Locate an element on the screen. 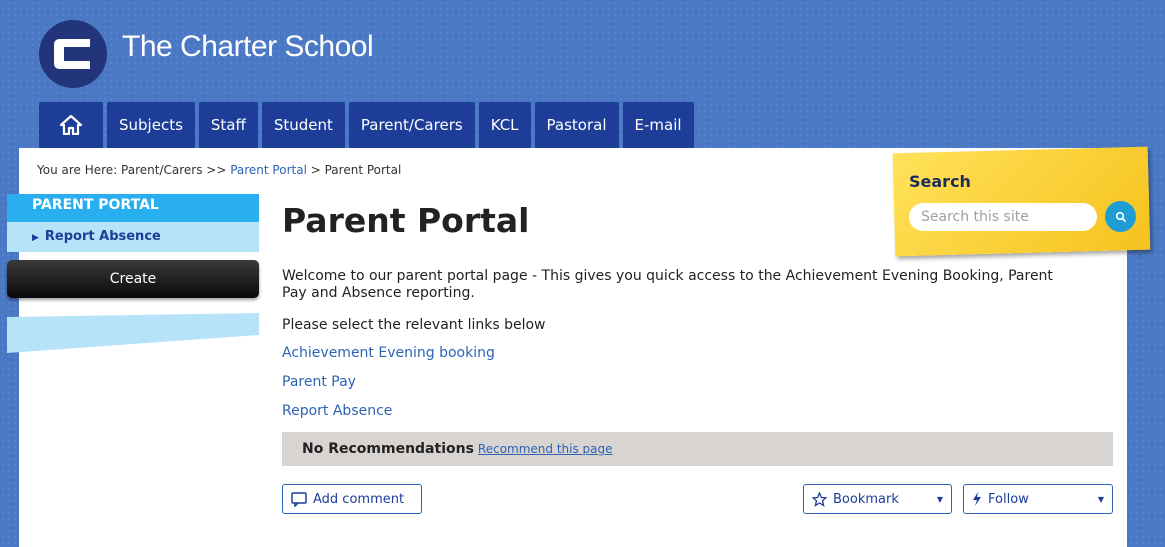 The height and width of the screenshot is (547, 1165). logo-c-icon is located at coordinates (72, 54).